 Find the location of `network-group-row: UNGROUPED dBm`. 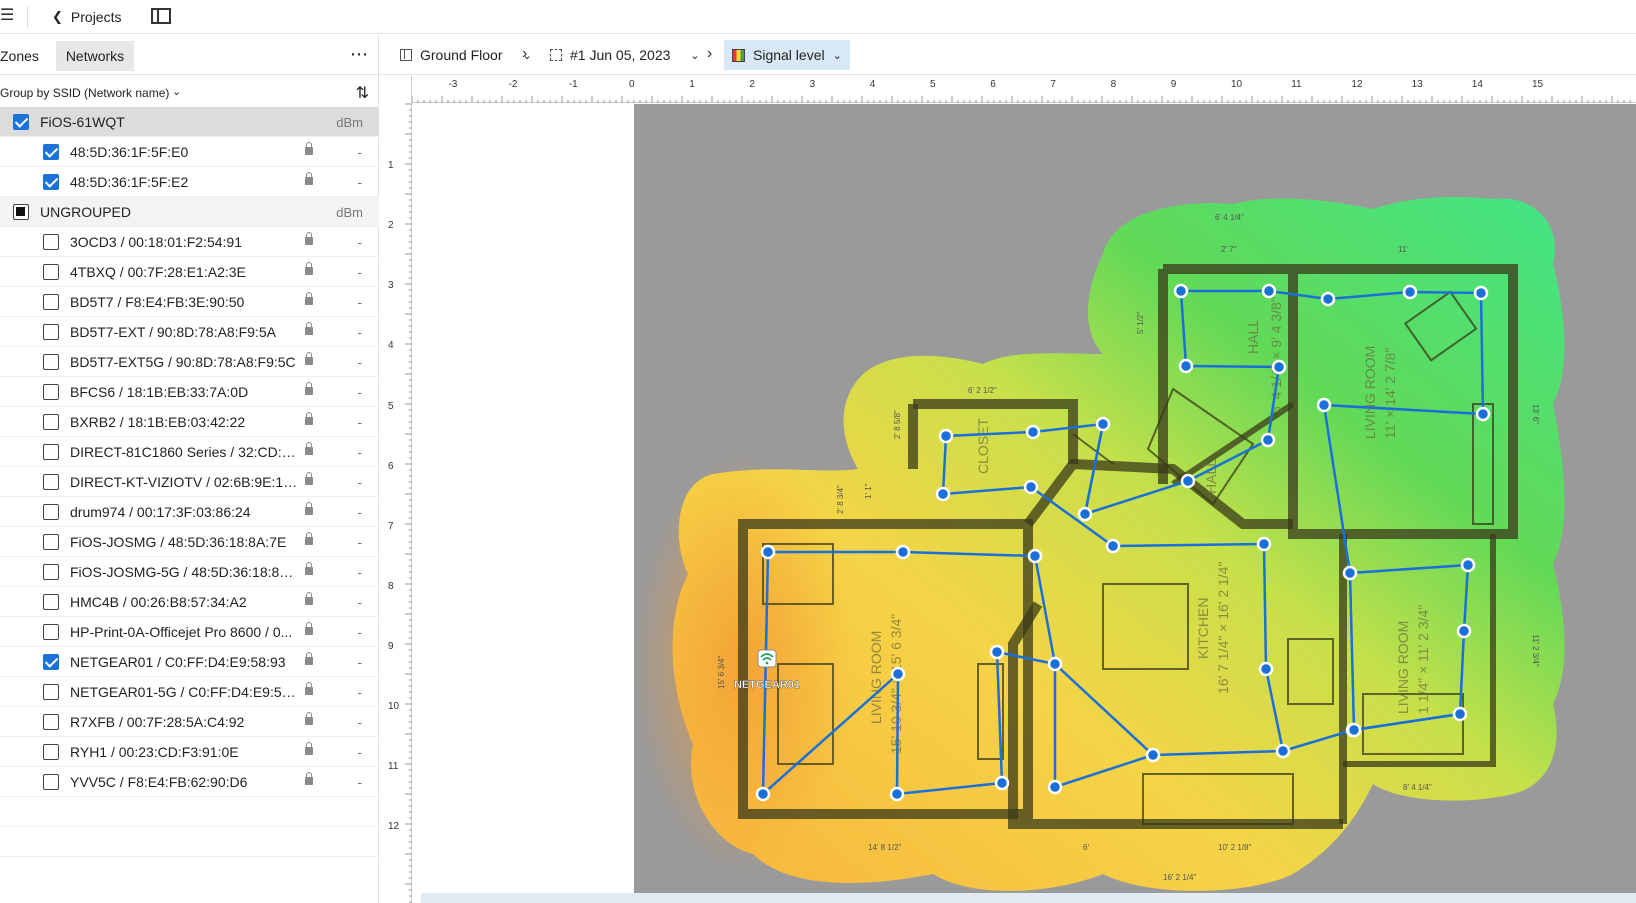

network-group-row: UNGROUPED dBm is located at coordinates (189, 212).